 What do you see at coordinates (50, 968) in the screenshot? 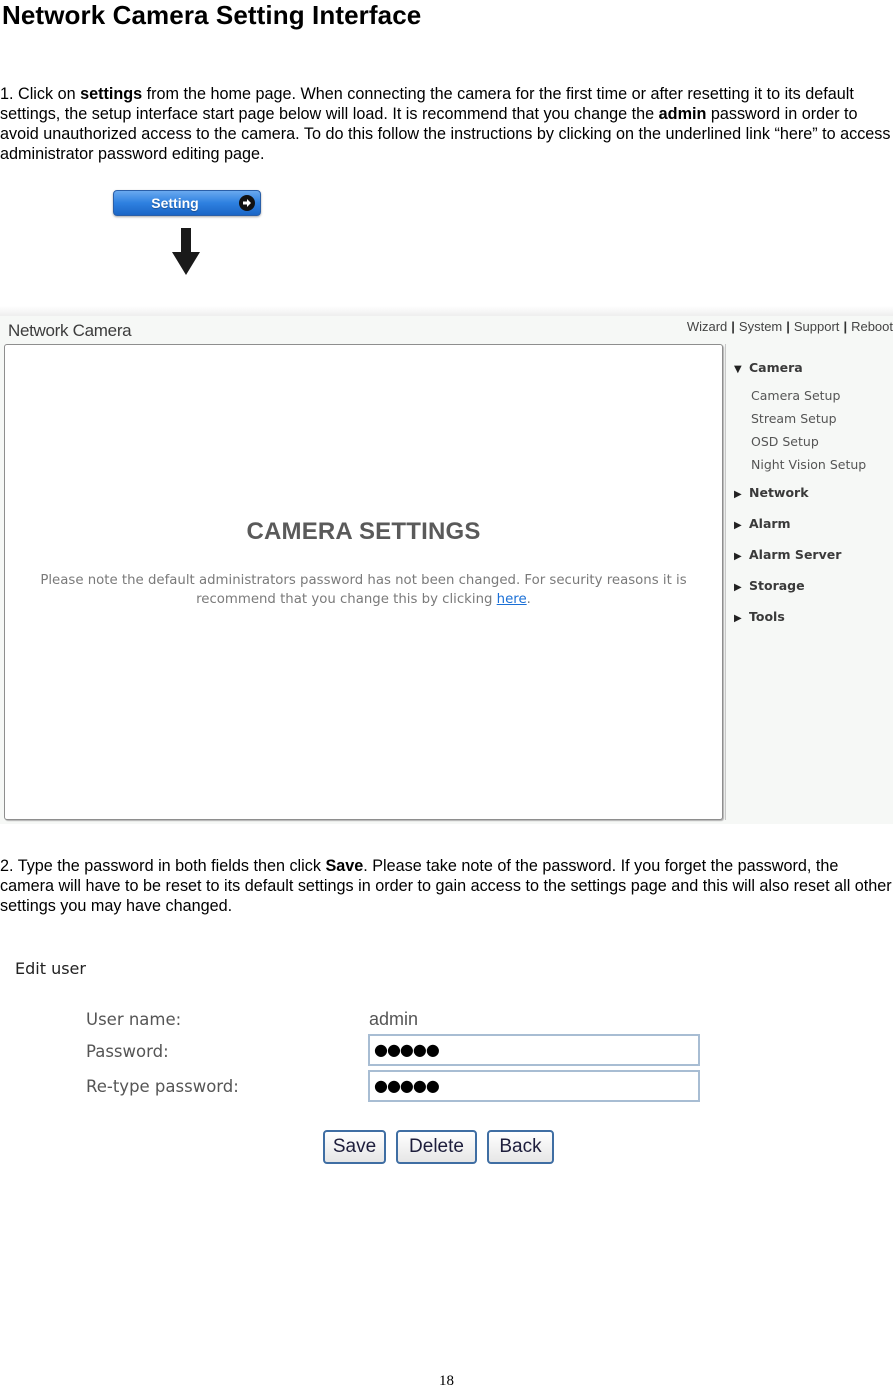
I see `edit-user-title: Edit user` at bounding box center [50, 968].